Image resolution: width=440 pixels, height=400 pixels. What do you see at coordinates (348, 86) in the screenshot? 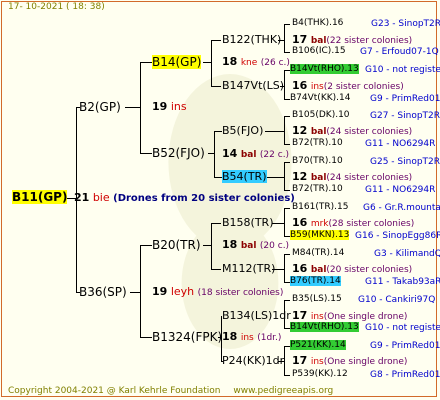
I see `g4-detail: 16 ins(2 sister colonies)` at bounding box center [348, 86].